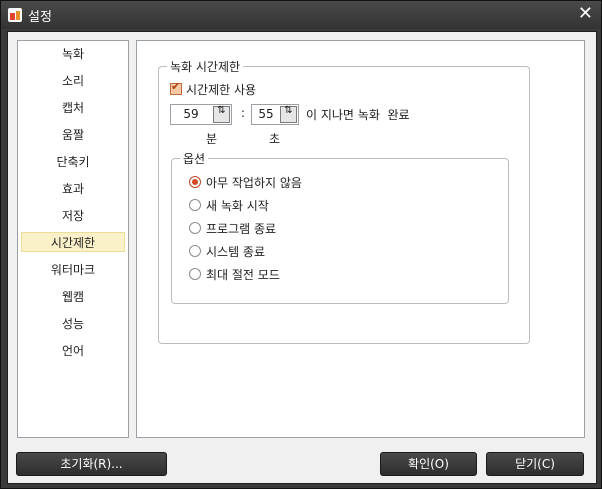 The width and height of the screenshot is (602, 489). Describe the element at coordinates (15, 15) in the screenshot. I see `app-icon` at that location.